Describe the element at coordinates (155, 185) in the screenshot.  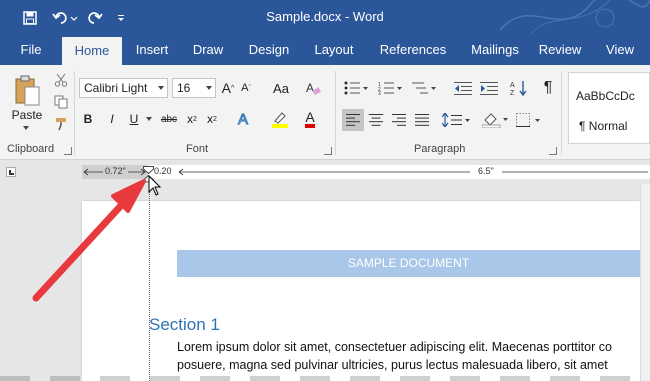
I see `mouse-pointer-icon` at that location.